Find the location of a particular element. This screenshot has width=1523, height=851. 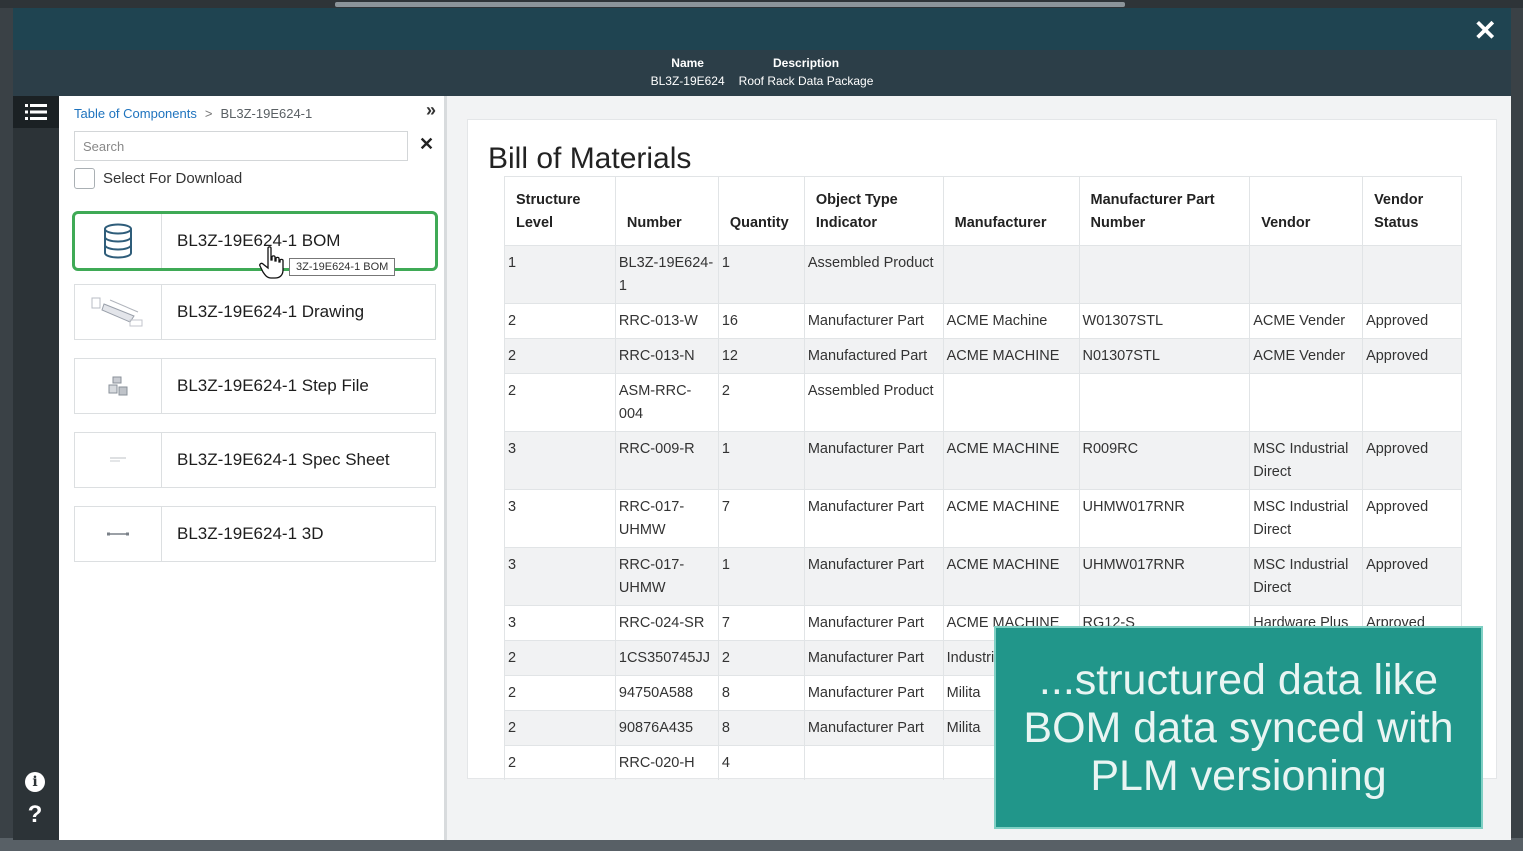

column-header: Object Type Indicator is located at coordinates (873, 211).